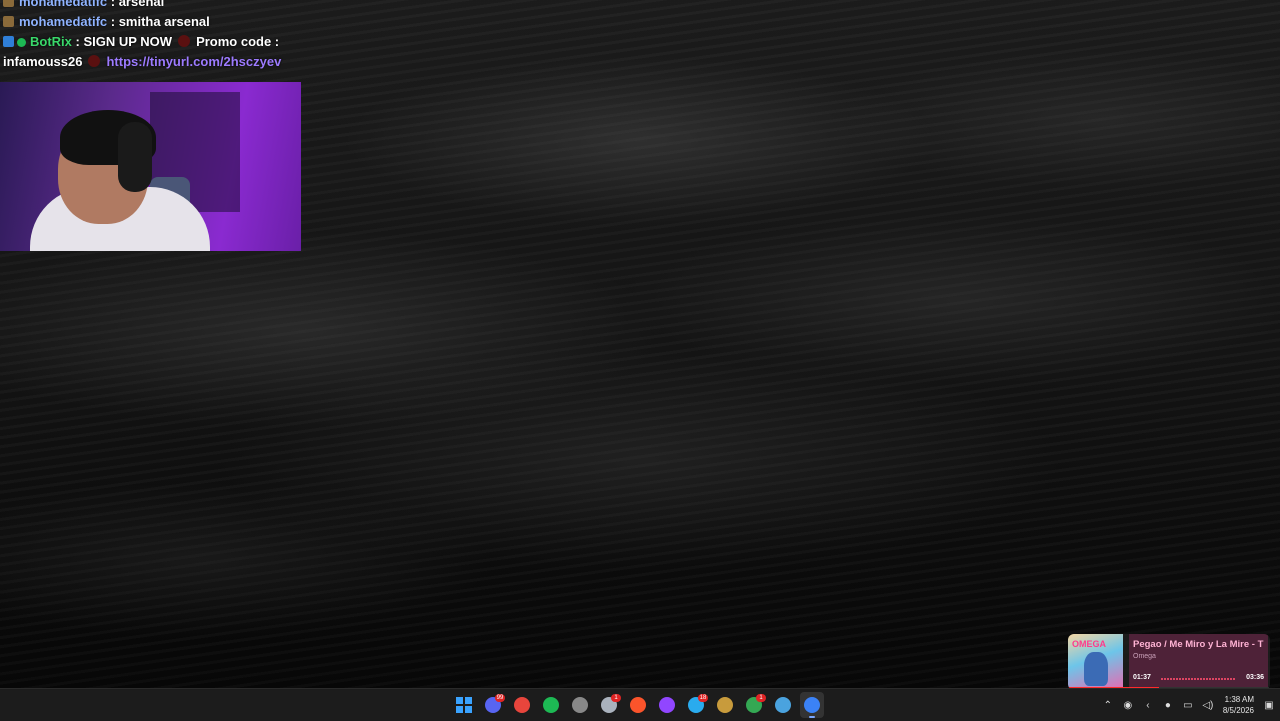 The image size is (1280, 721). I want to click on chat-link: https://tinyurl.com/2hsczyev, so click(193, 61).